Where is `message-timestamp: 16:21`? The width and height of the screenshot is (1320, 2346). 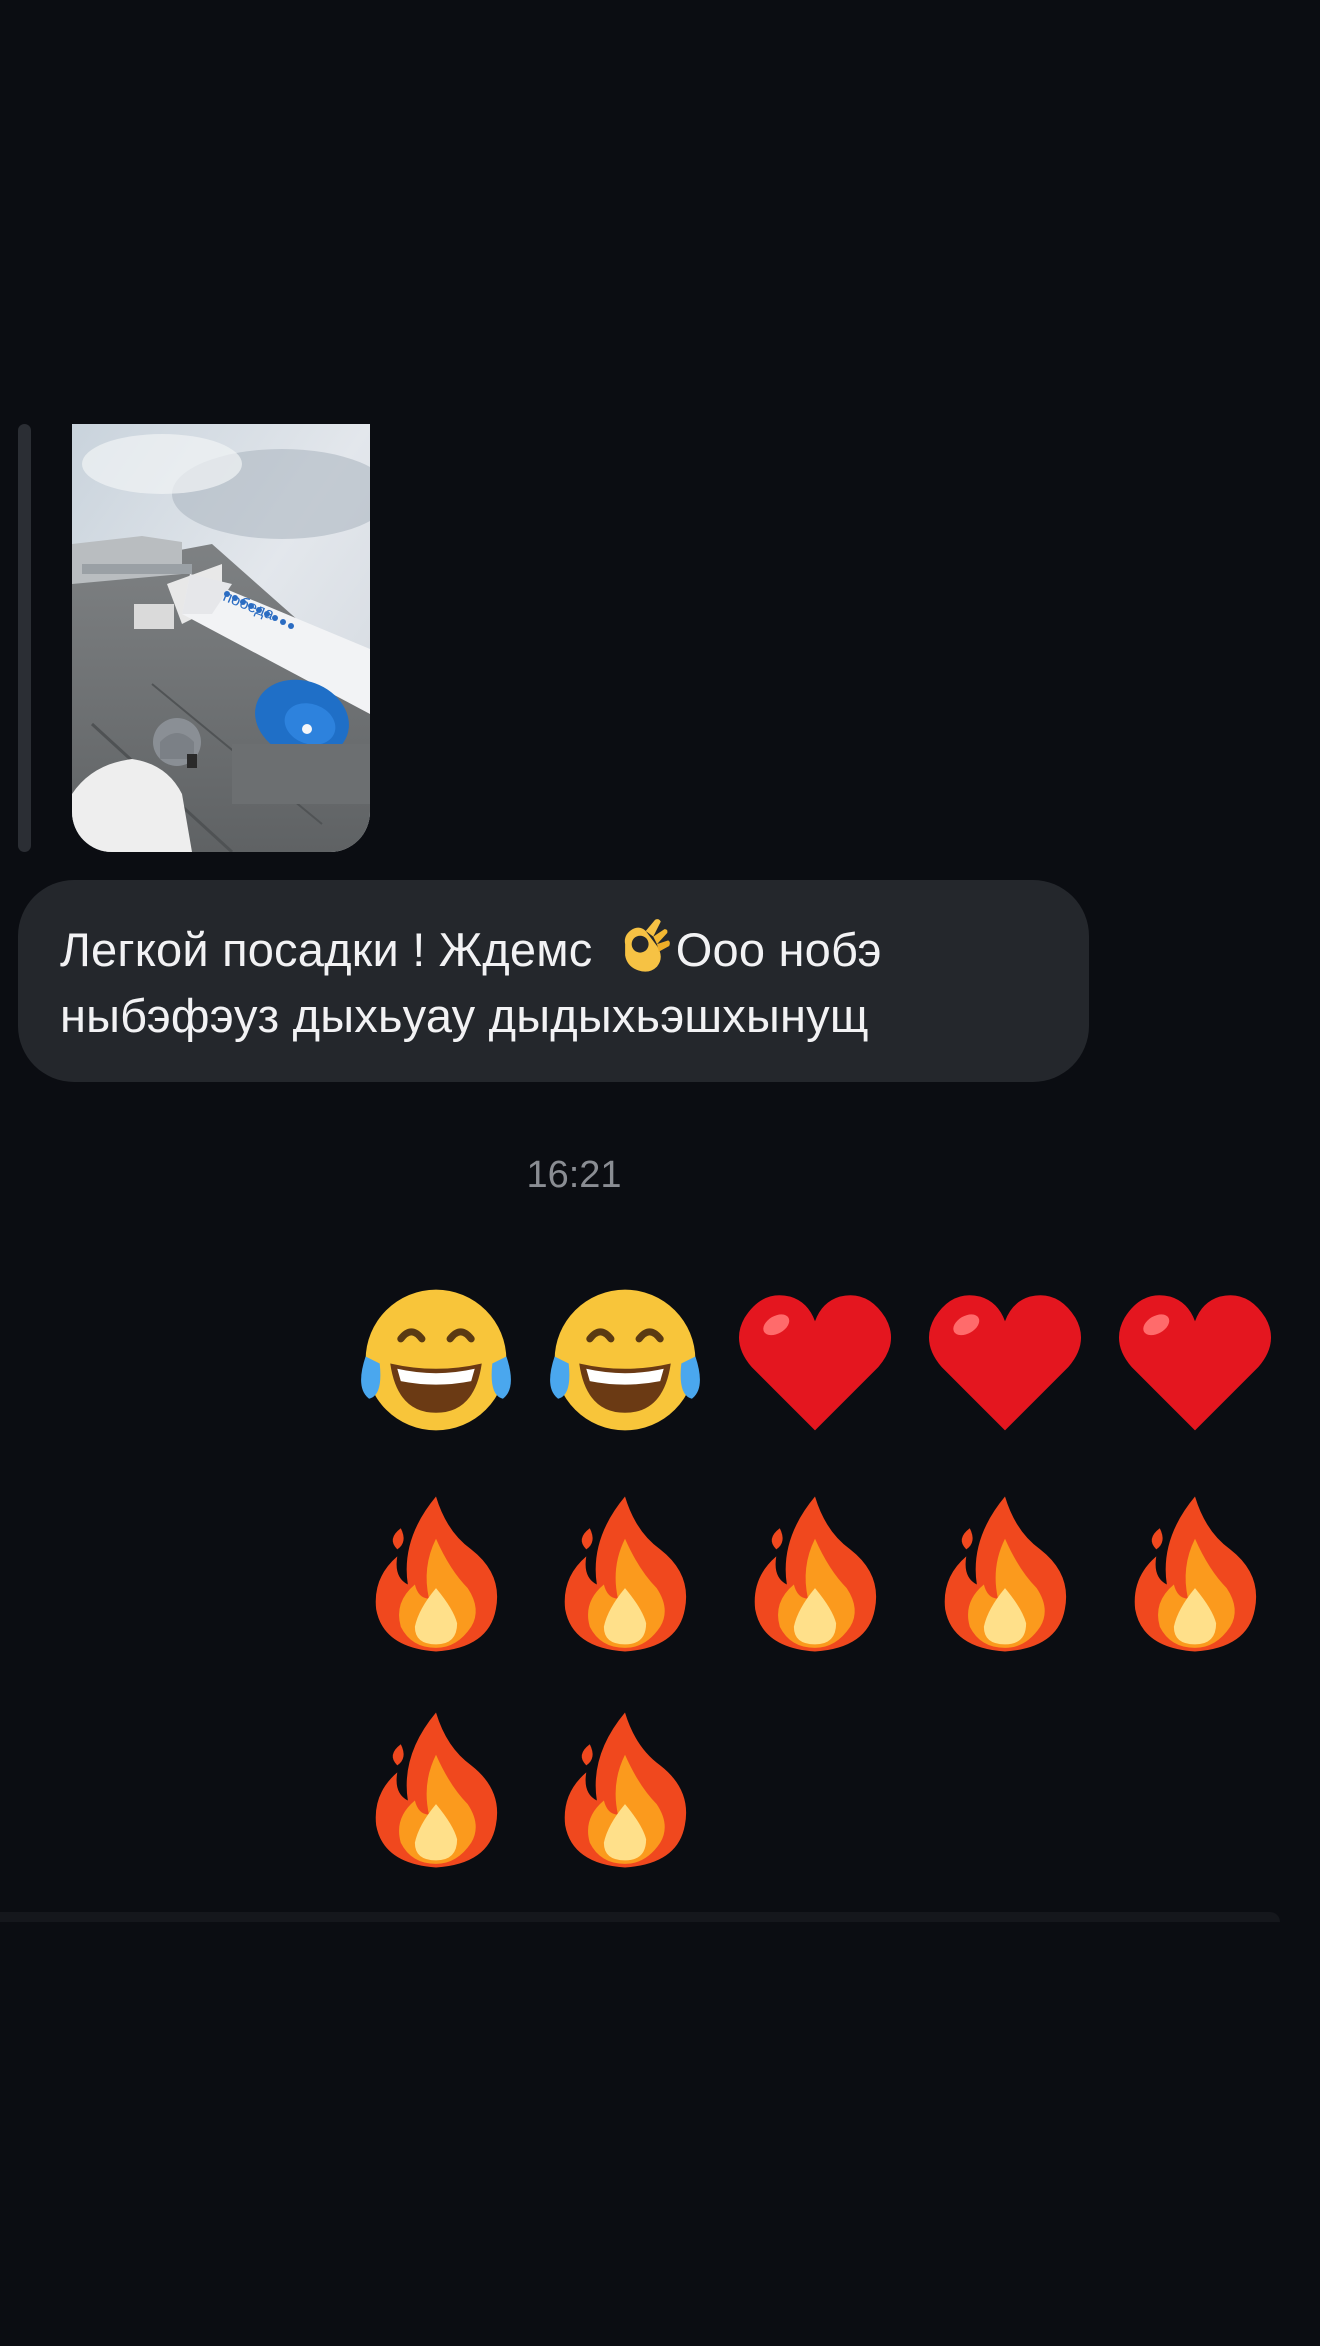
message-timestamp: 16:21 is located at coordinates (574, 1175).